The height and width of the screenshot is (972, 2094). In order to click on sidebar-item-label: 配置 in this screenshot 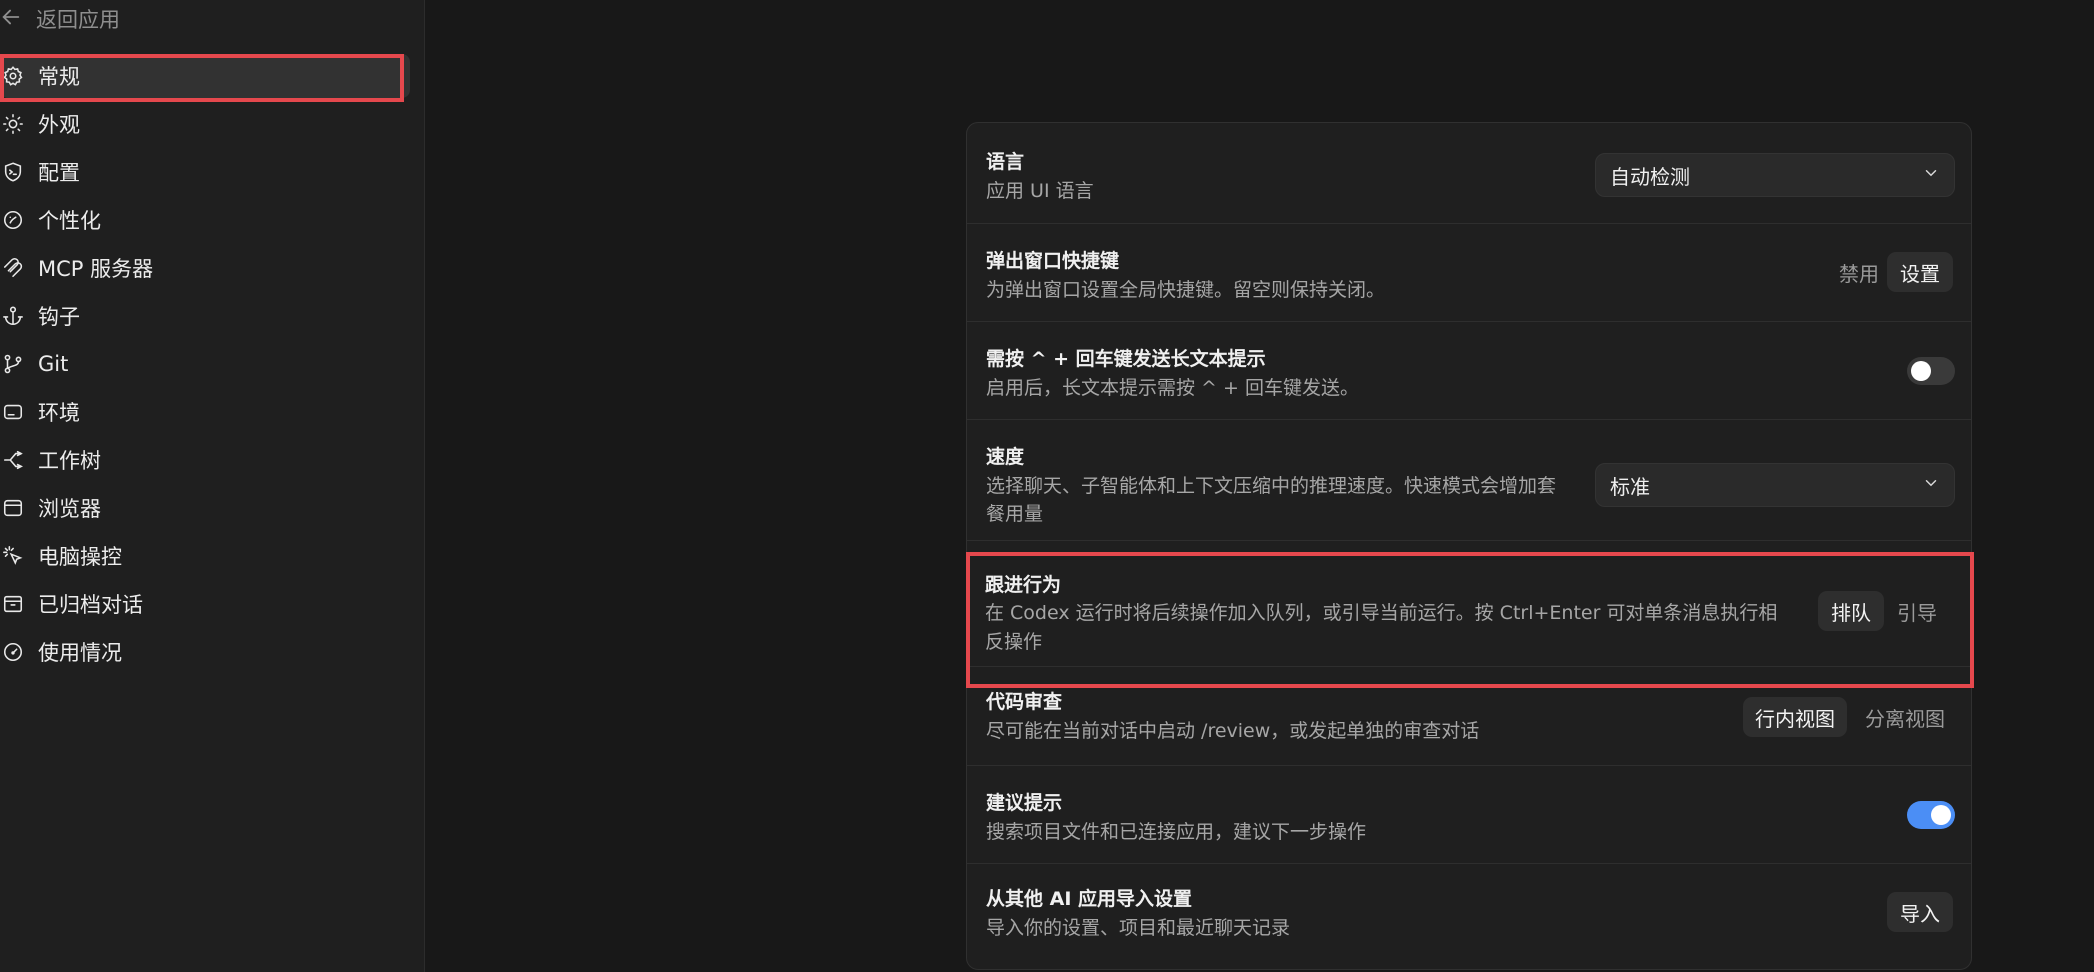, I will do `click(59, 173)`.